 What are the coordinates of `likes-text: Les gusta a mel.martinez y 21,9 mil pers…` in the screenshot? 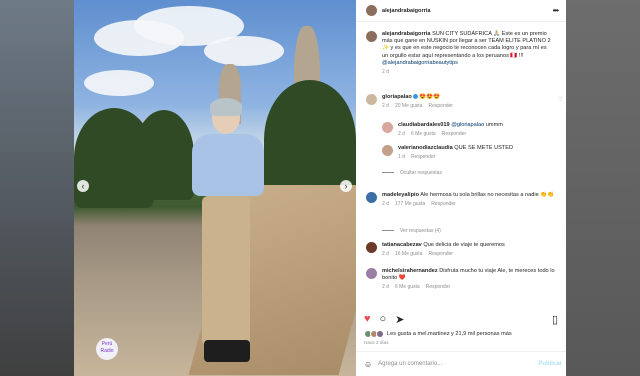 It's located at (449, 334).